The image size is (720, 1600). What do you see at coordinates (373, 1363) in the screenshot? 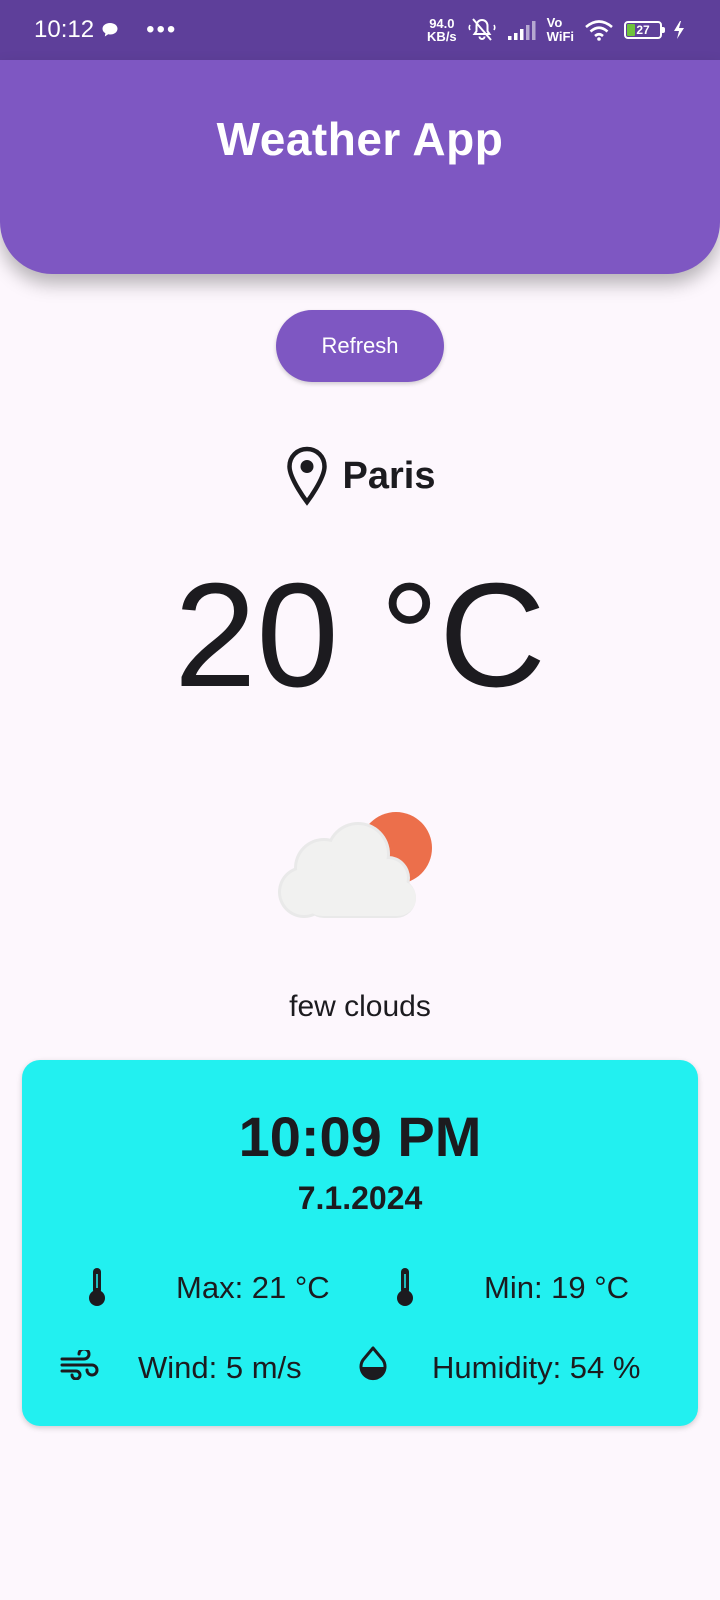
I see `humidity-drop-icon` at bounding box center [373, 1363].